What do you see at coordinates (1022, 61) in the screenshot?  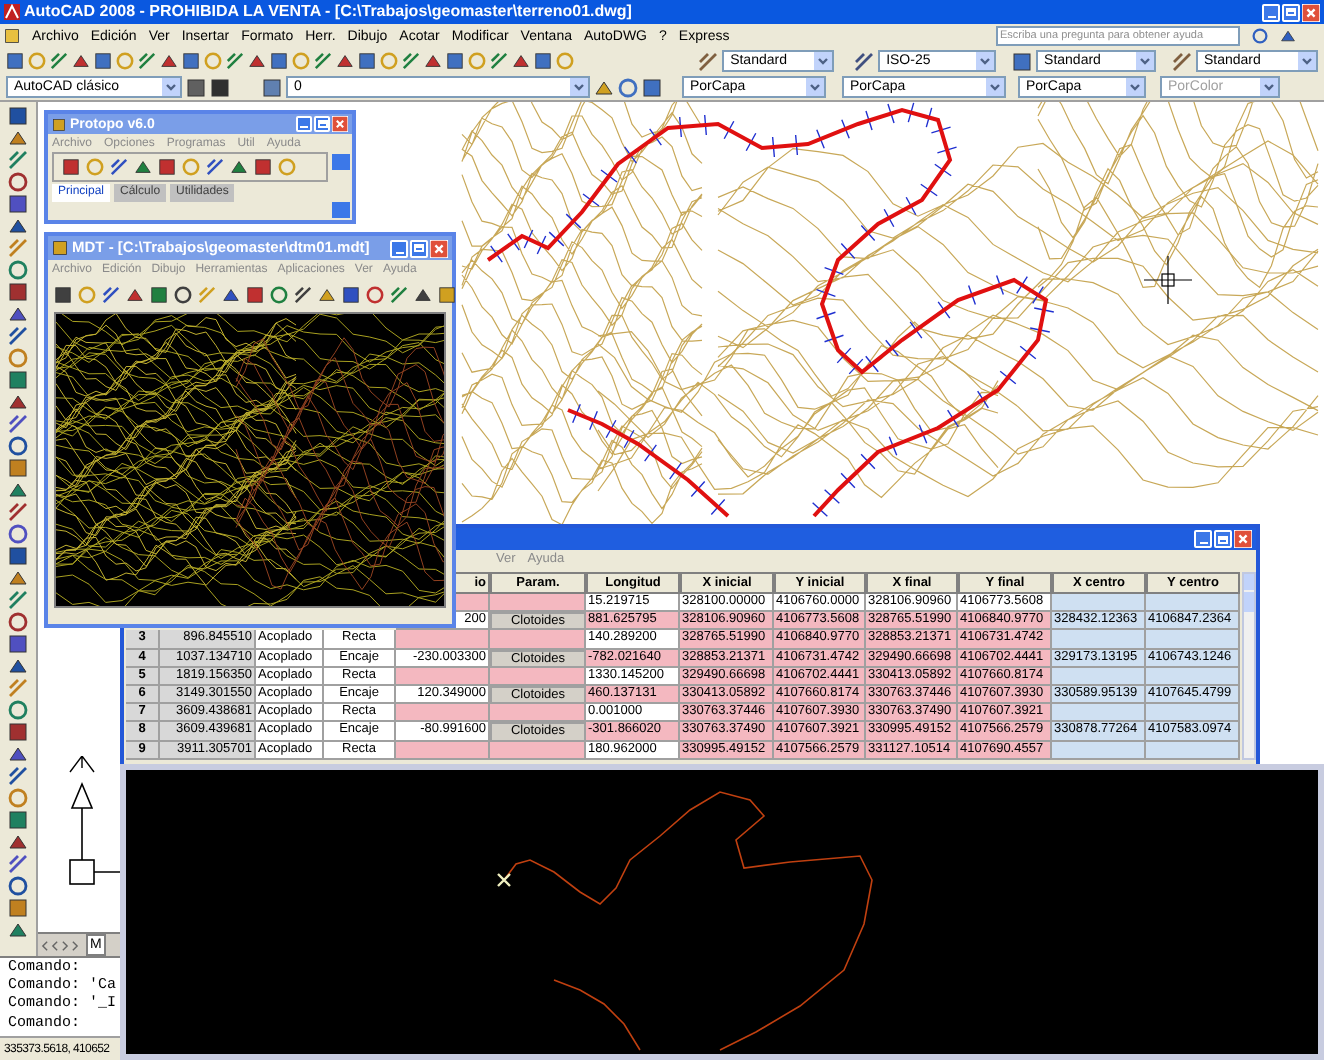 I see `table-style-icon` at bounding box center [1022, 61].